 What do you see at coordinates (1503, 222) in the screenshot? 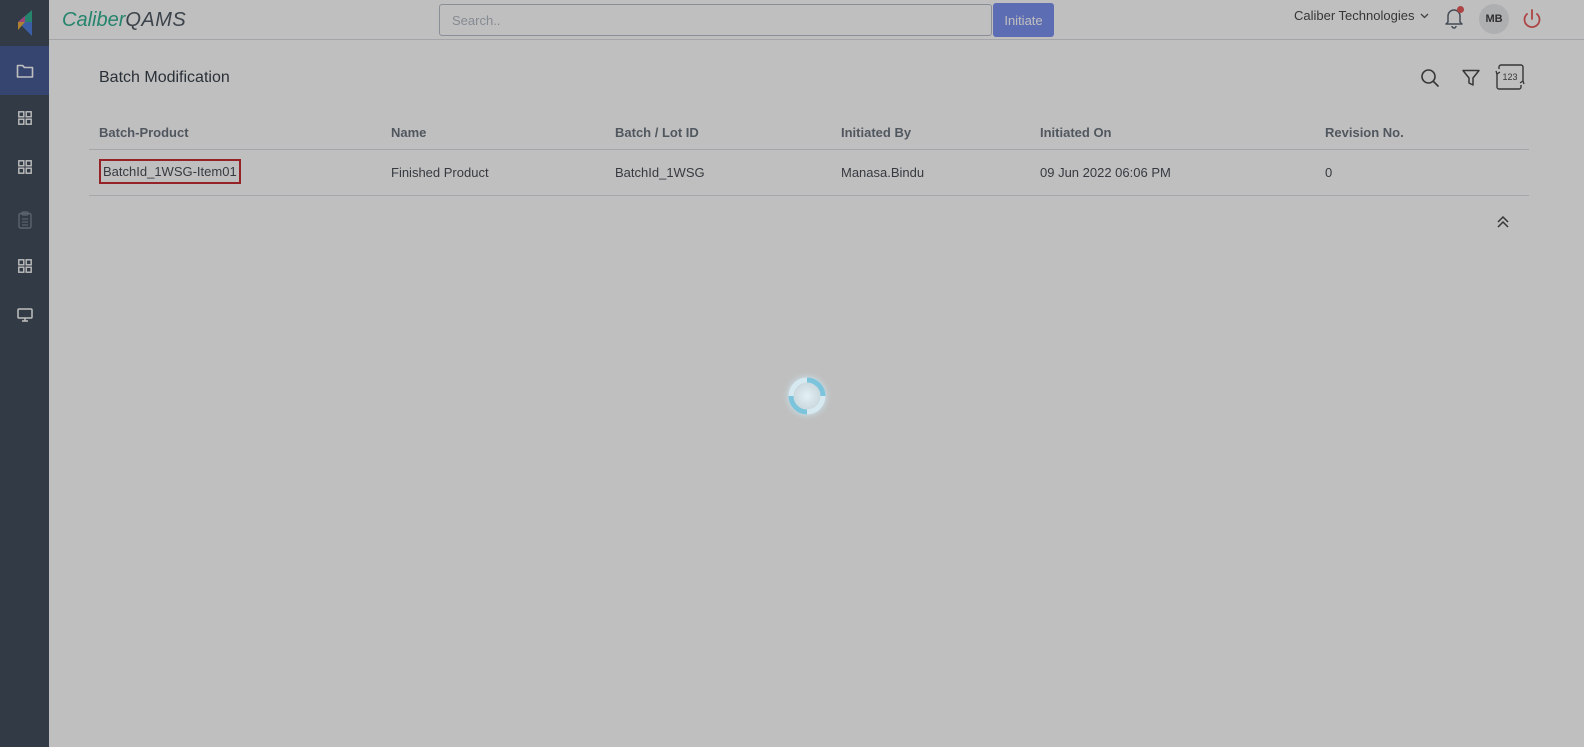
I see `collapse-up-icon` at bounding box center [1503, 222].